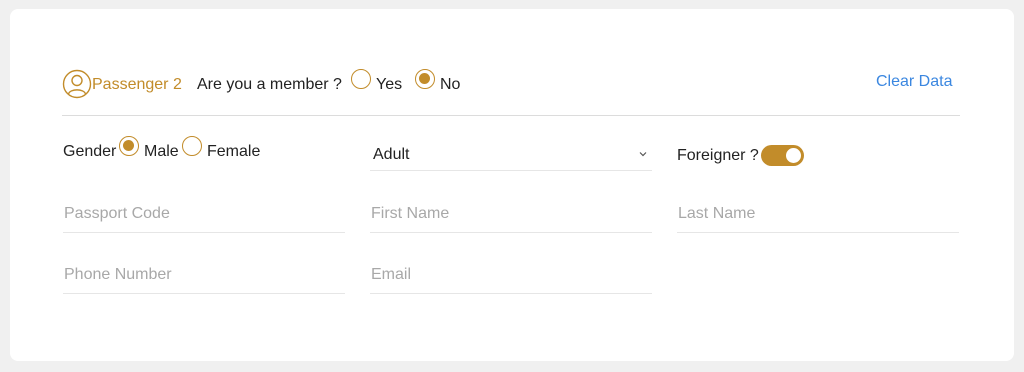 This screenshot has height=372, width=1024. I want to click on gender-female-radio, so click(192, 146).